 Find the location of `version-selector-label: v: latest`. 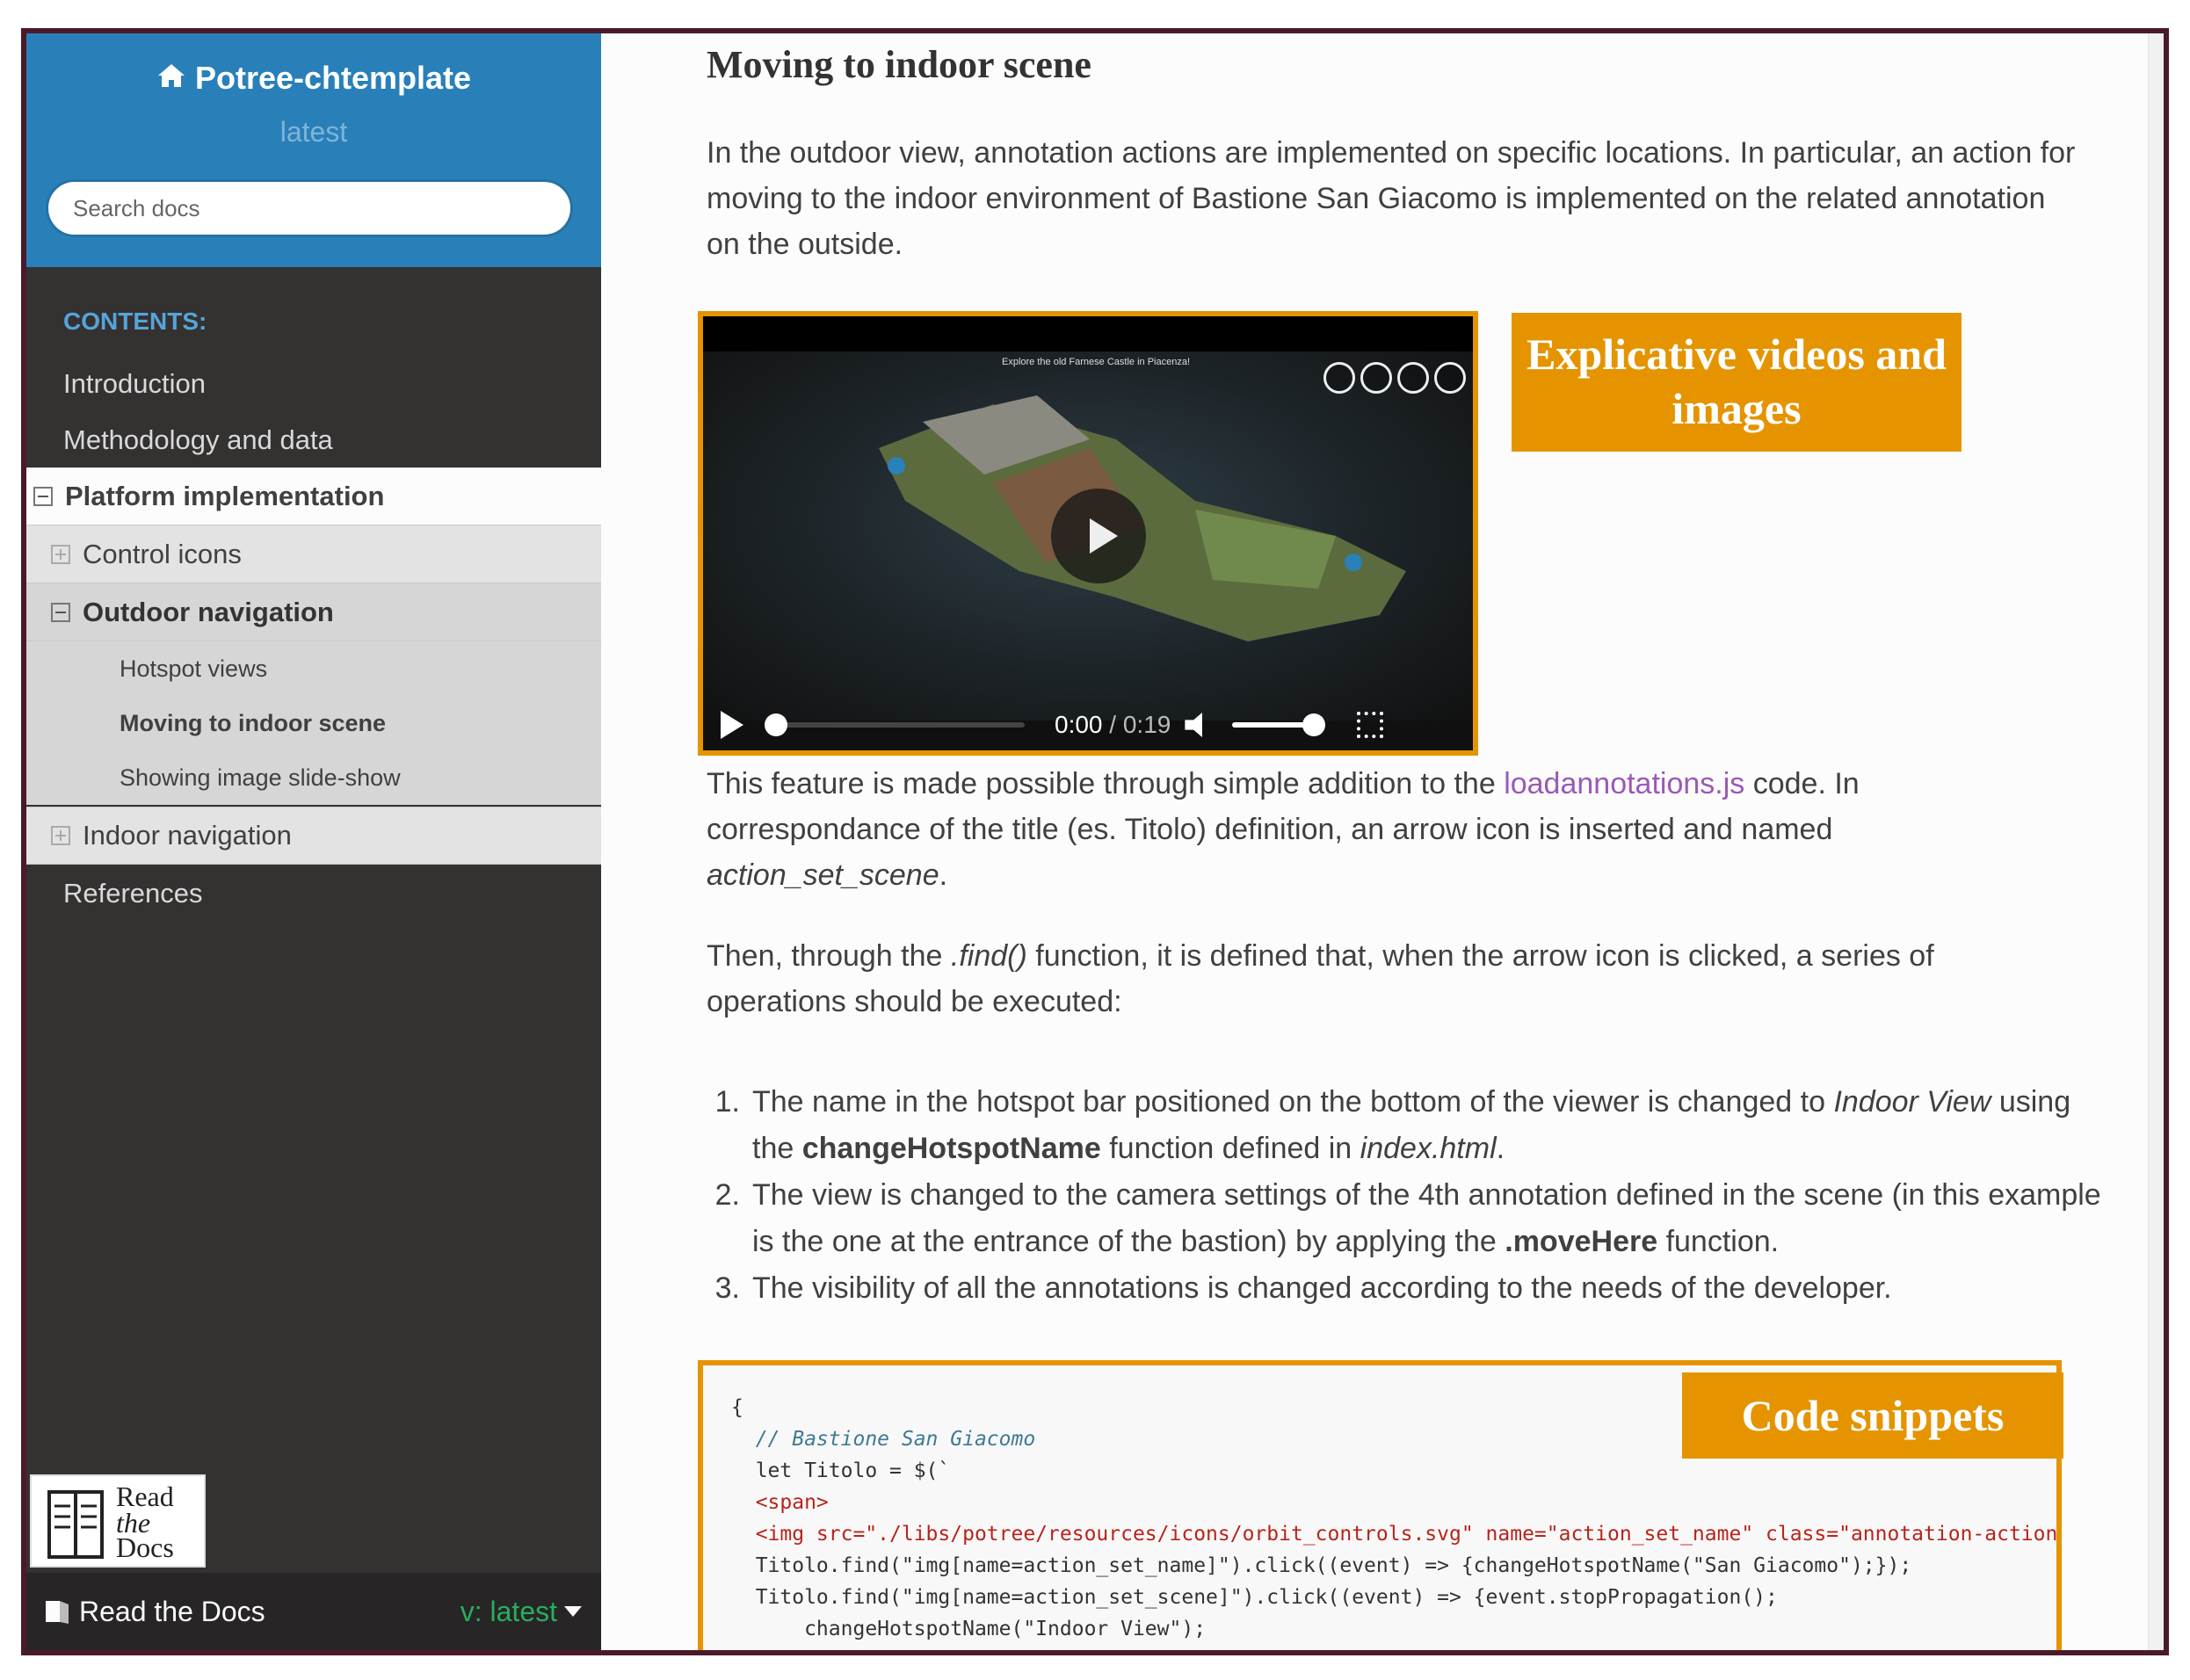

version-selector-label: v: latest is located at coordinates (508, 1611).